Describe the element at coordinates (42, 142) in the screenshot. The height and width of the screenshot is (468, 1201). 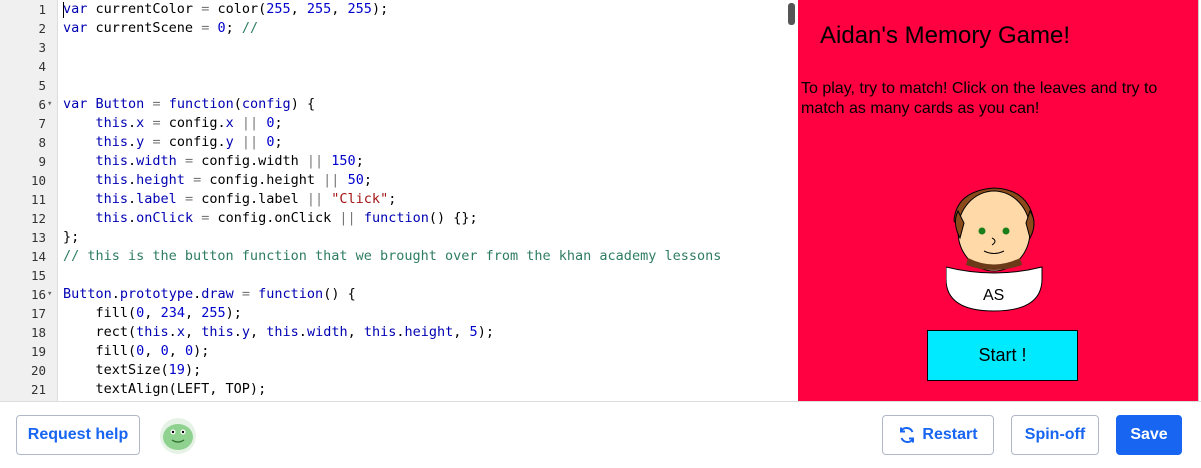
I see `line-number: 8` at that location.